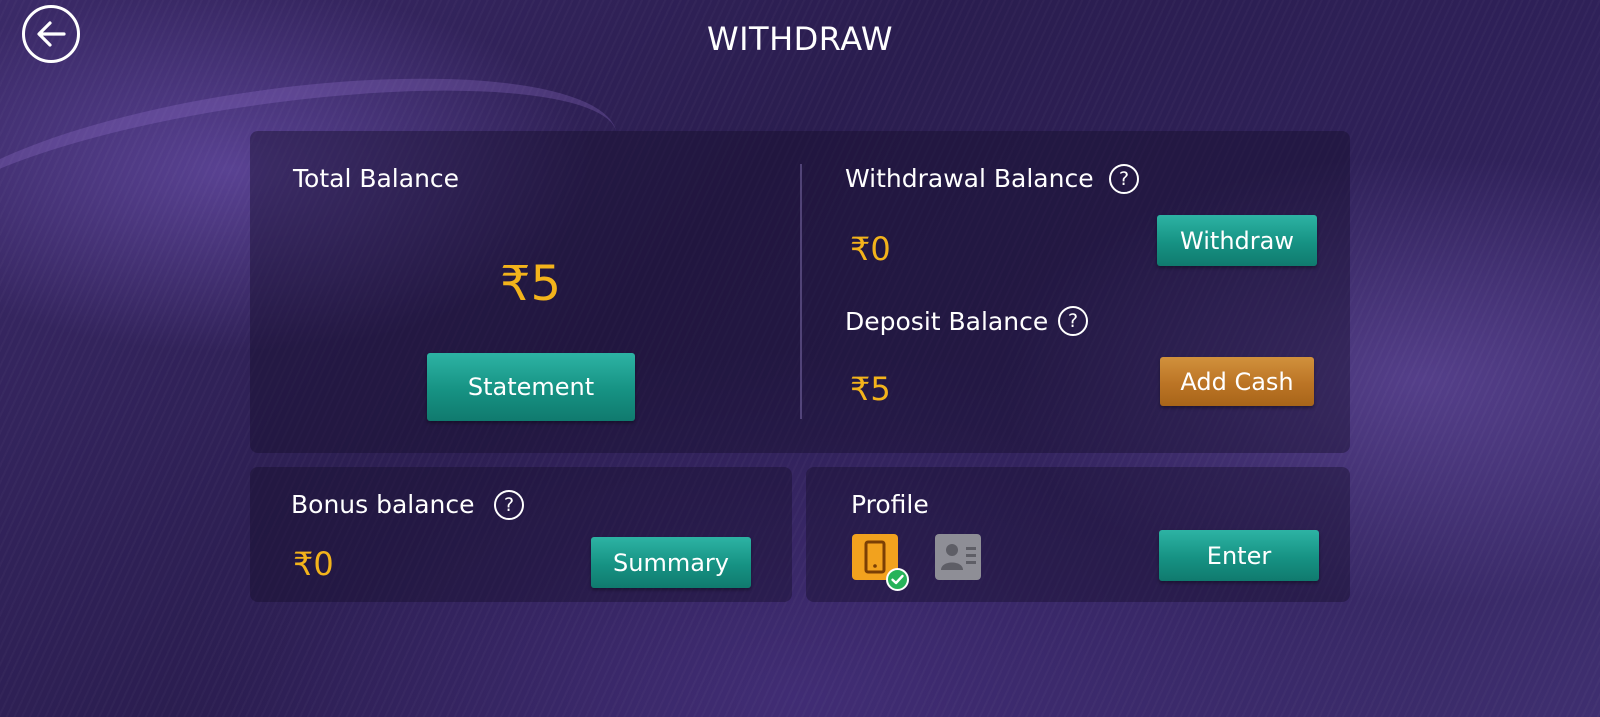 The image size is (1600, 717). Describe the element at coordinates (800, 39) in the screenshot. I see `page-title: WITHDRAW` at that location.